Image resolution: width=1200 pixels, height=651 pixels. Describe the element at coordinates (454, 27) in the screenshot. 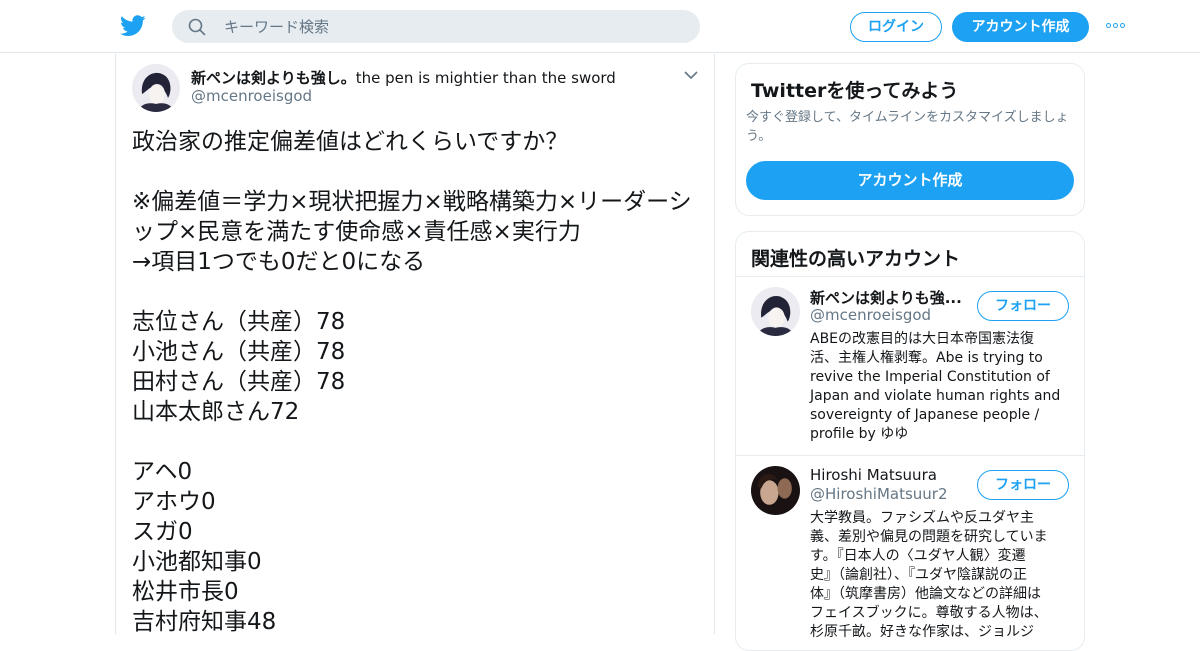

I see `search-input` at that location.